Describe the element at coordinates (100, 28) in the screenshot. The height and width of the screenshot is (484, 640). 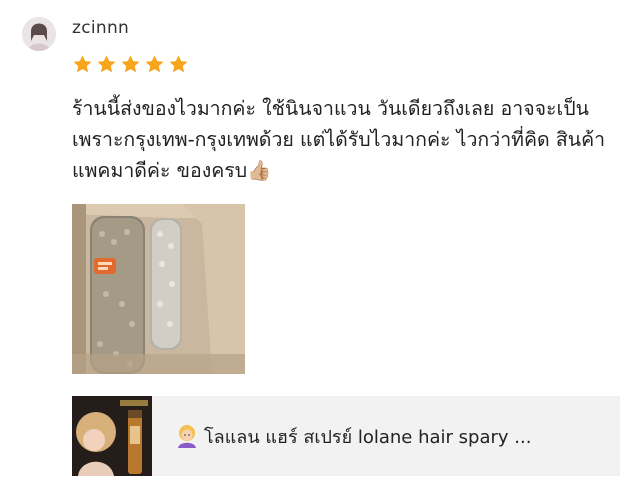
I see `username: zcinnn` at that location.